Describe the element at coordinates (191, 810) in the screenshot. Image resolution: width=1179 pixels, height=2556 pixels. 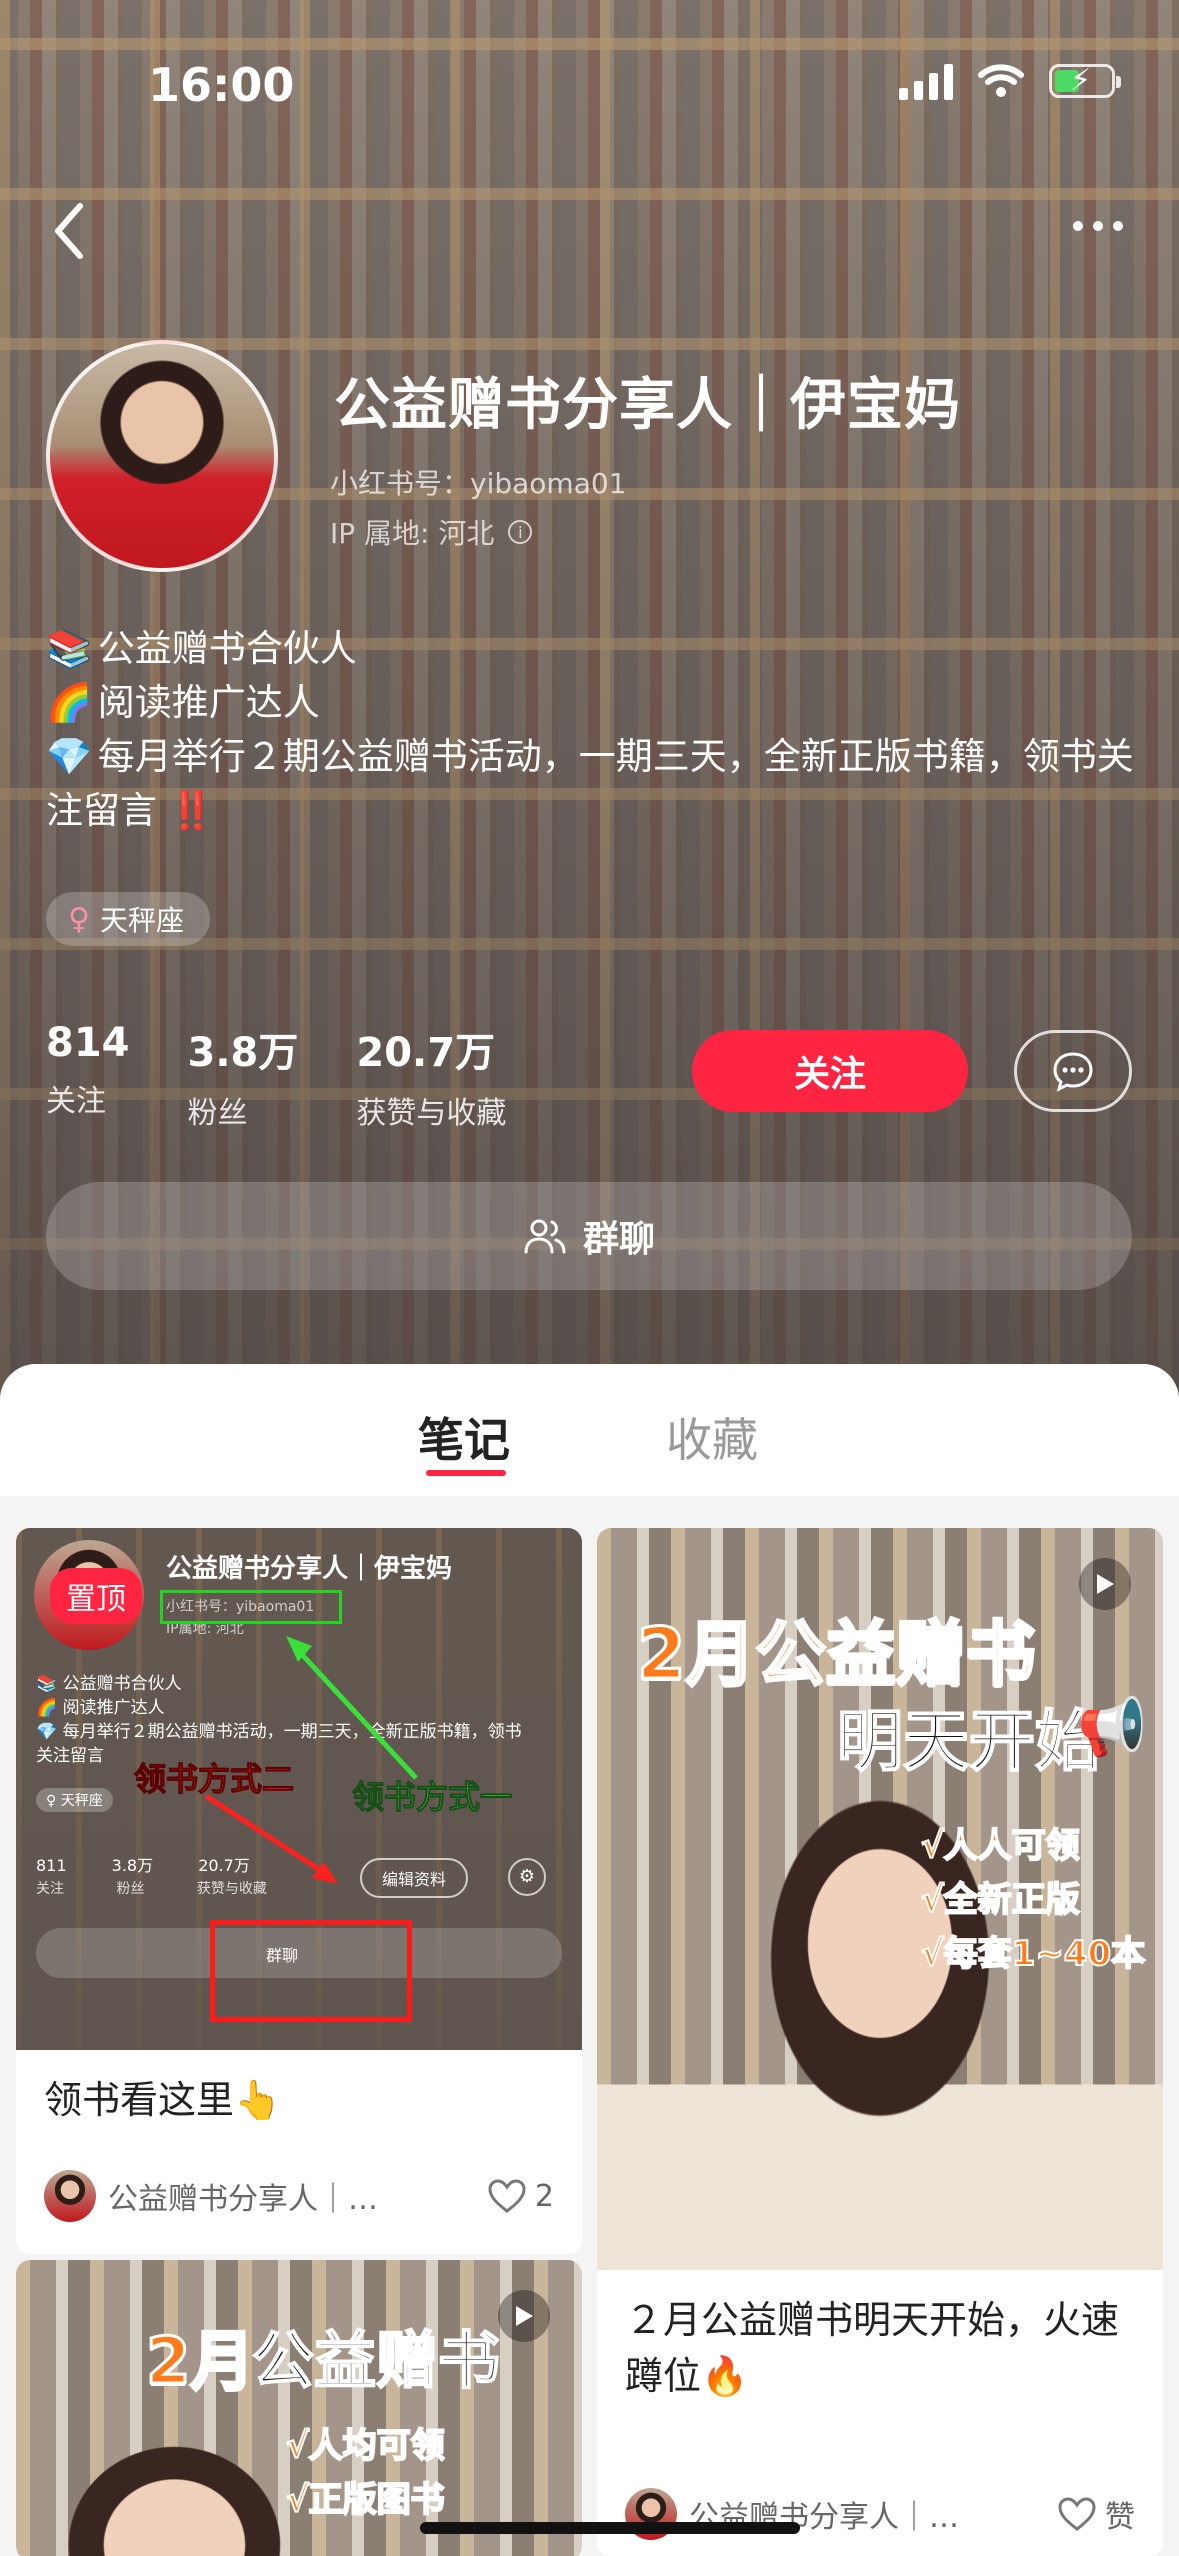
I see `double-exclamation-icon: ‼️` at that location.